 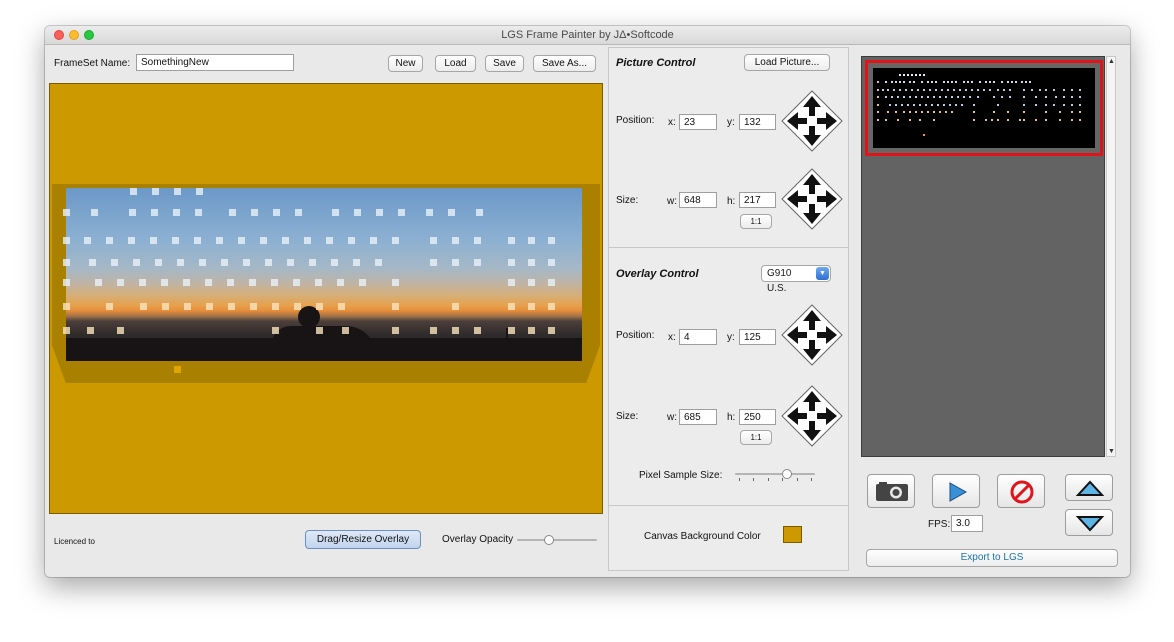 What do you see at coordinates (698, 122) in the screenshot?
I see `picture-x-input` at bounding box center [698, 122].